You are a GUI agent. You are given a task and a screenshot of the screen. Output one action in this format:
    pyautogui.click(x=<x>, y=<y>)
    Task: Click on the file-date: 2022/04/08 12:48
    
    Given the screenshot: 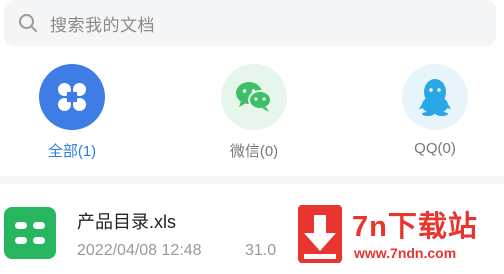 What is the action you would take?
    pyautogui.click(x=139, y=250)
    